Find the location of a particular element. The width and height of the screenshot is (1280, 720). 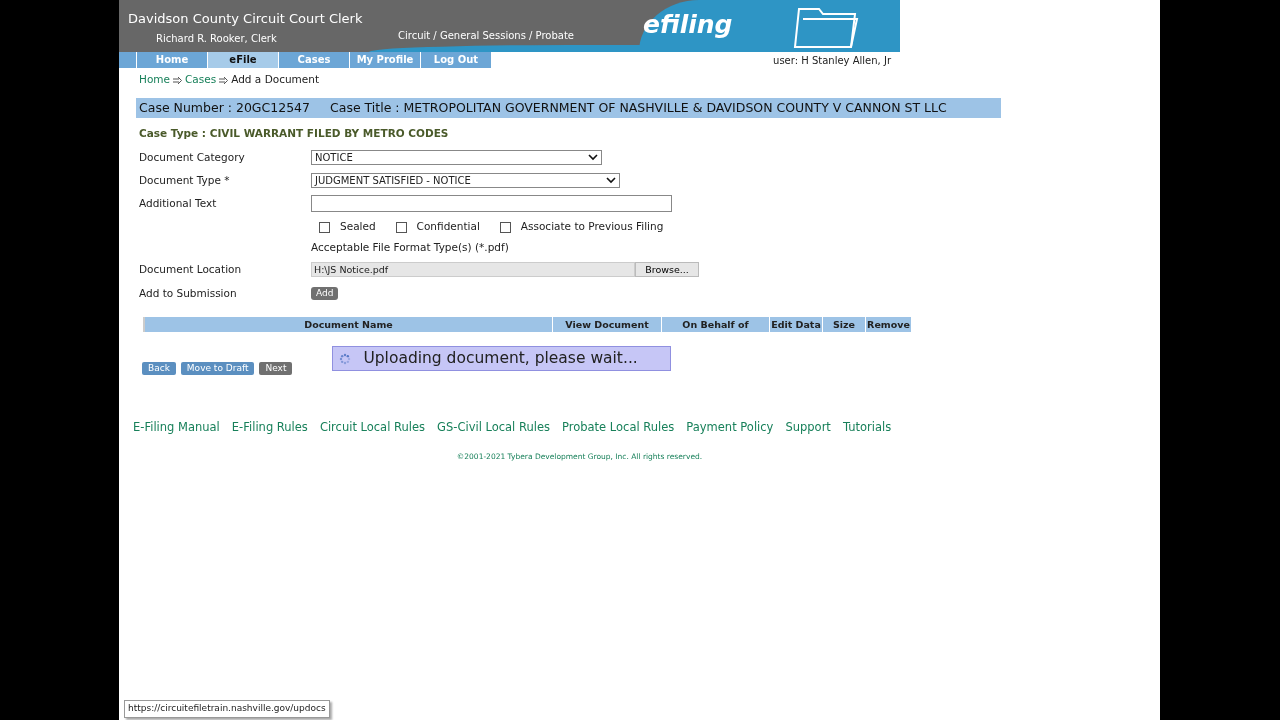

case-number: Case Number : 20GC12547 is located at coordinates (225, 108).